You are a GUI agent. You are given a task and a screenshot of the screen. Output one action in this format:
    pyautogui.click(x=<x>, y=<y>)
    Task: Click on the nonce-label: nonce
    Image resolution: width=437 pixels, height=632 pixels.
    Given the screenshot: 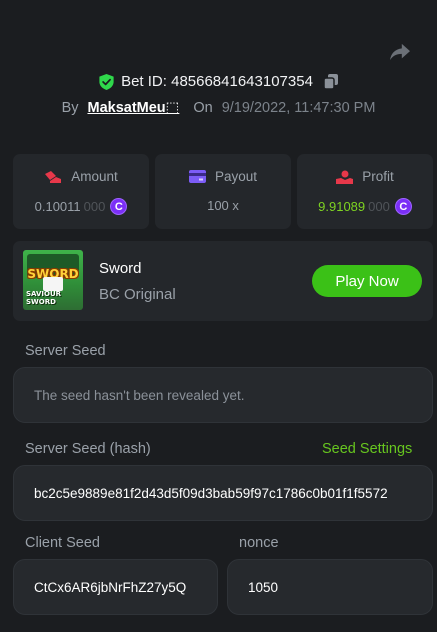 What is the action you would take?
    pyautogui.click(x=259, y=543)
    